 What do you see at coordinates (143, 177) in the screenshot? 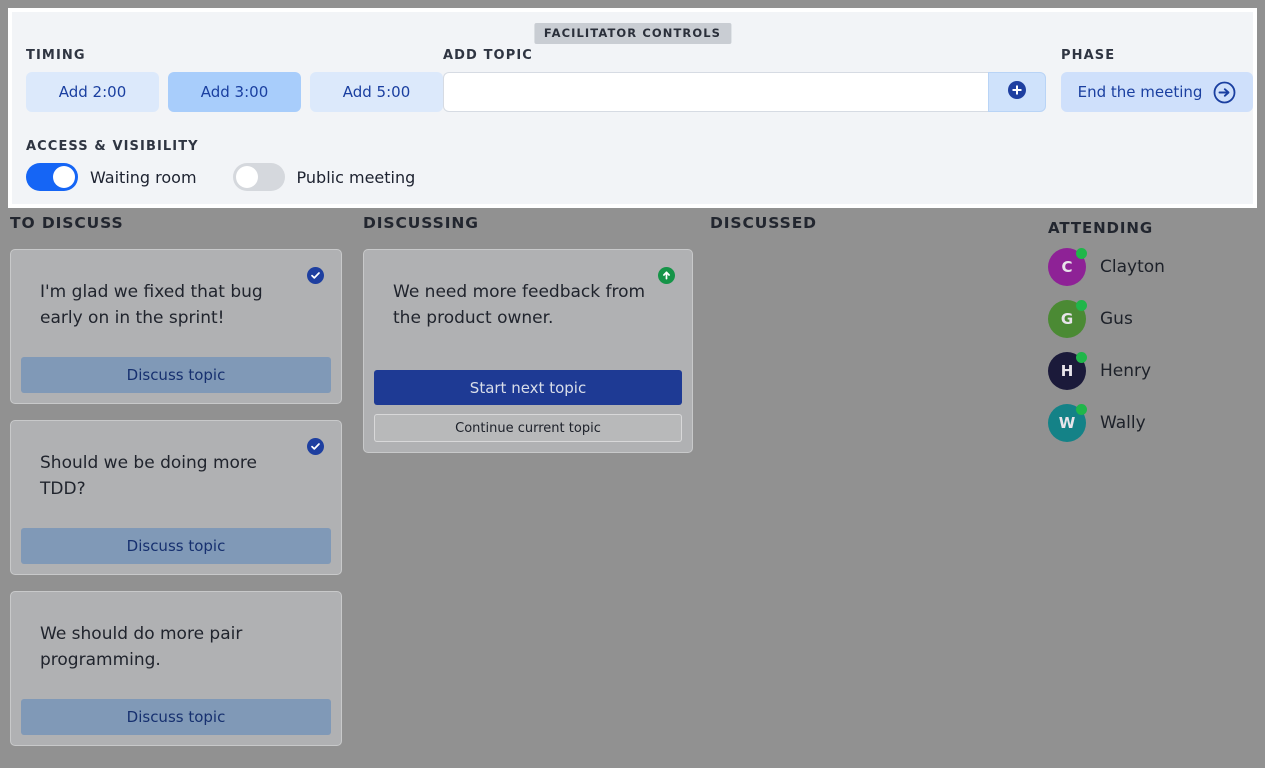
I see `waiting-room-label: Waiting room` at bounding box center [143, 177].